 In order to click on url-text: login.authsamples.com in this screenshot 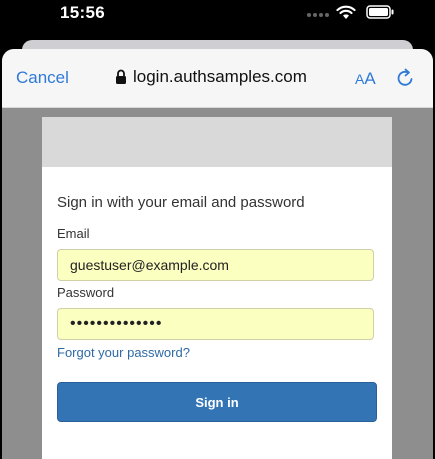, I will do `click(220, 76)`.